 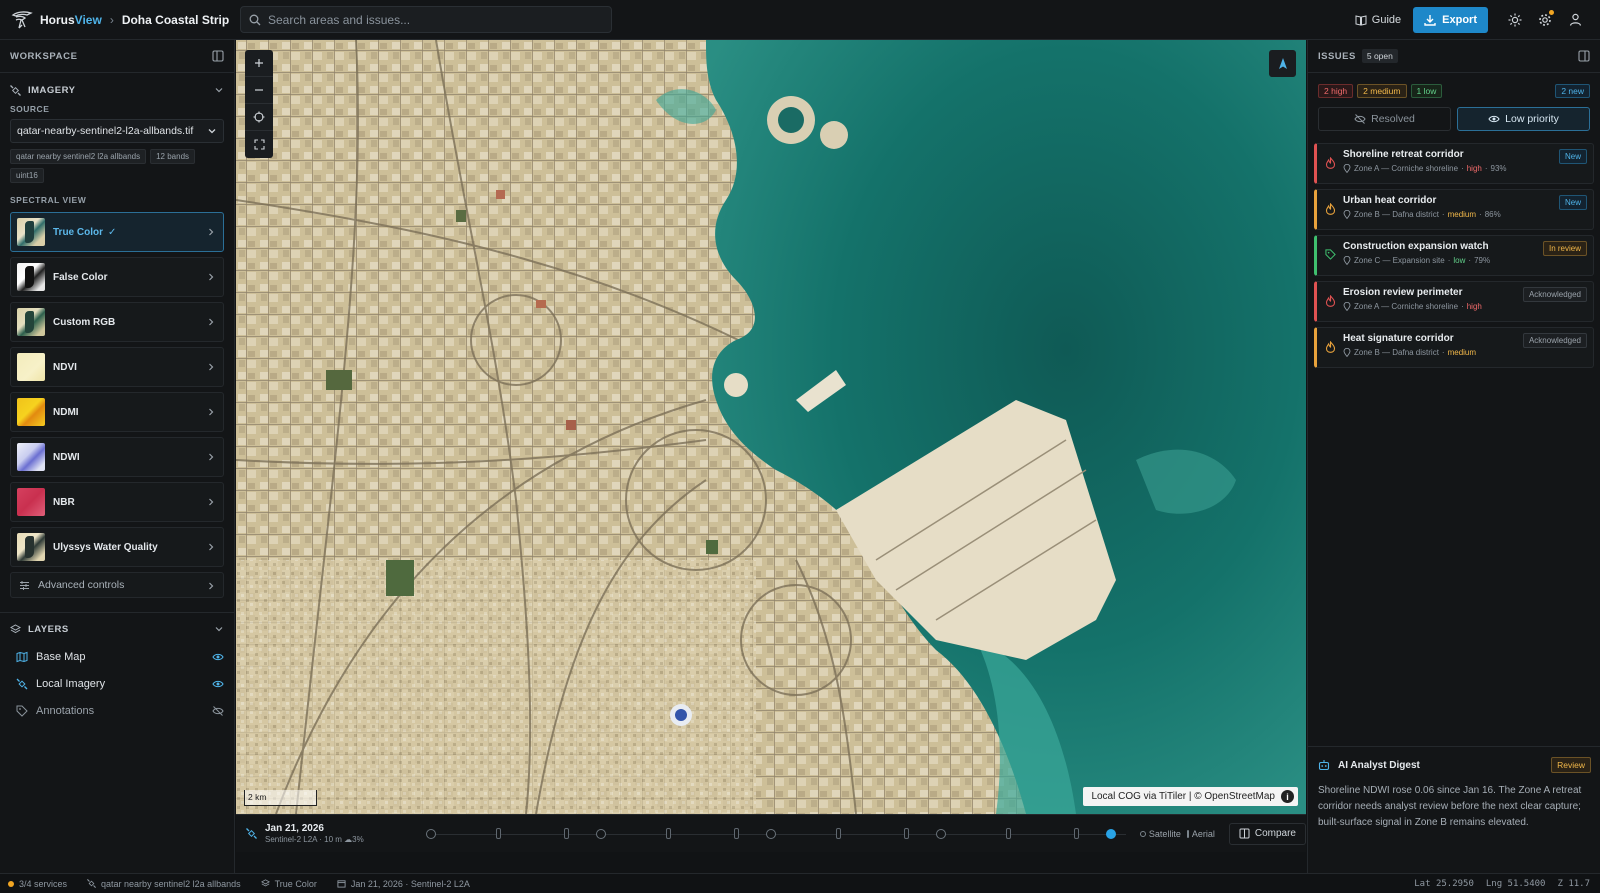 What do you see at coordinates (1287, 796) in the screenshot?
I see `info-icon: i` at bounding box center [1287, 796].